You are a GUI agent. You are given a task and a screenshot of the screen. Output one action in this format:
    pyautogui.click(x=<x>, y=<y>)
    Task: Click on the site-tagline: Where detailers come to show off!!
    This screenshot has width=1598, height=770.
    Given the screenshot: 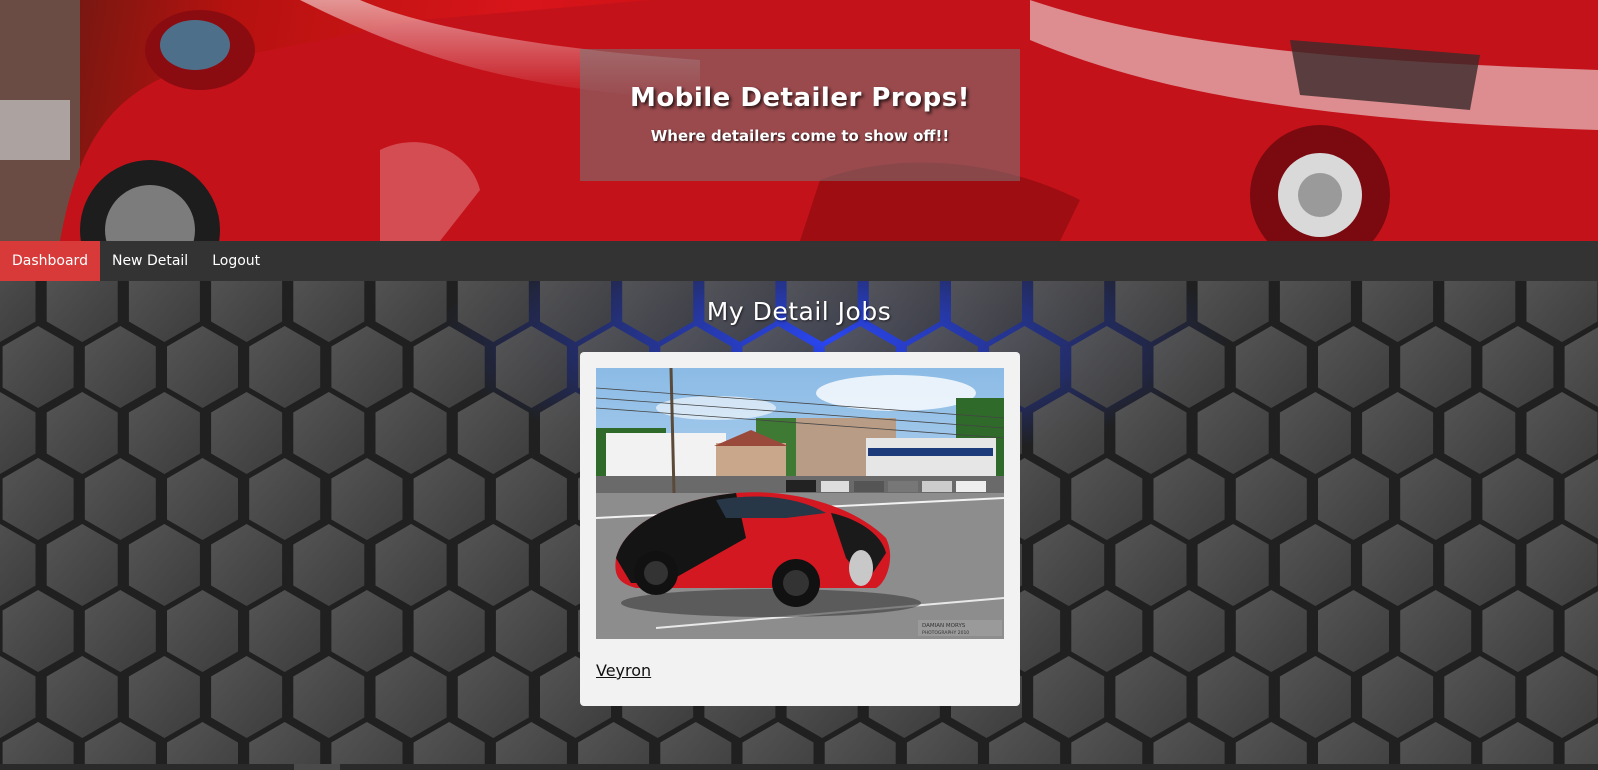 What is the action you would take?
    pyautogui.click(x=800, y=136)
    